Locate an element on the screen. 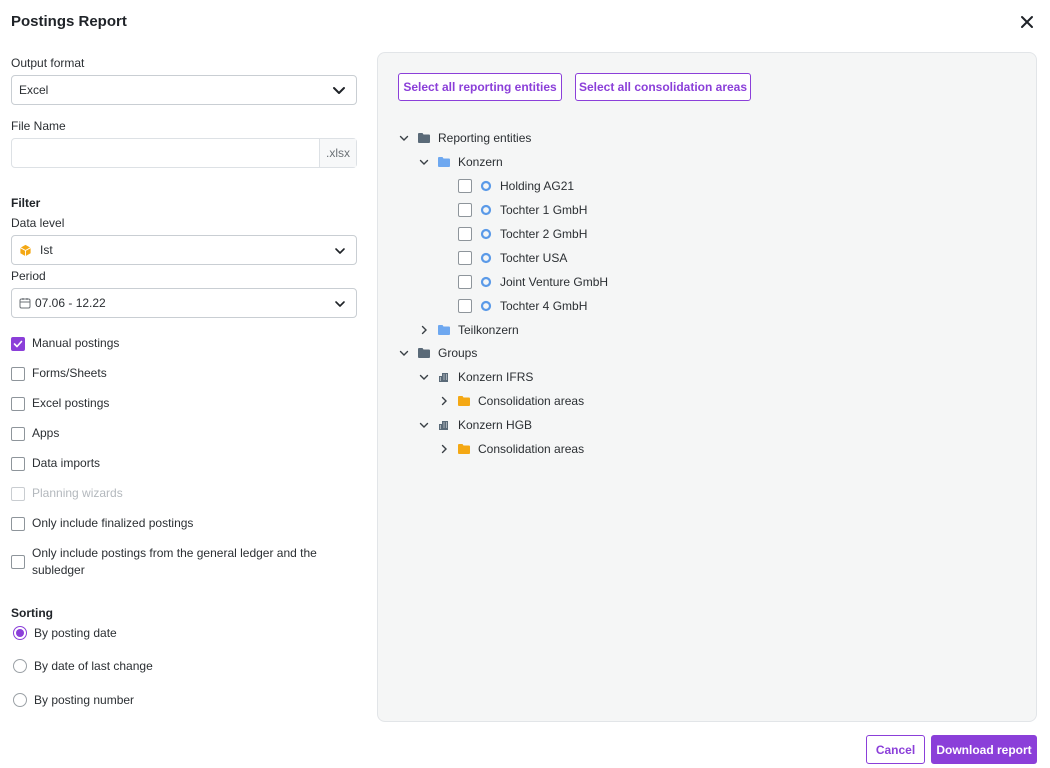 The width and height of the screenshot is (1050, 768). tree-node-consolidation-areas-ifrs: Consolidation areas is located at coordinates (511, 401).